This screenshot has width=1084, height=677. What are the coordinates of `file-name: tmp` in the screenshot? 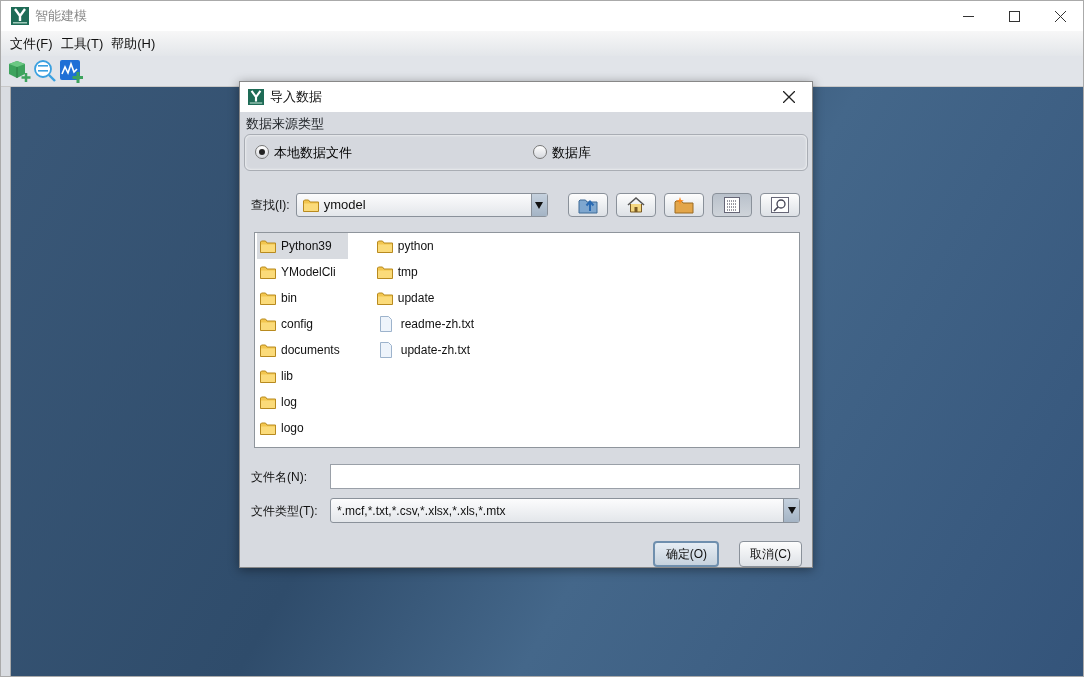 It's located at (407, 273).